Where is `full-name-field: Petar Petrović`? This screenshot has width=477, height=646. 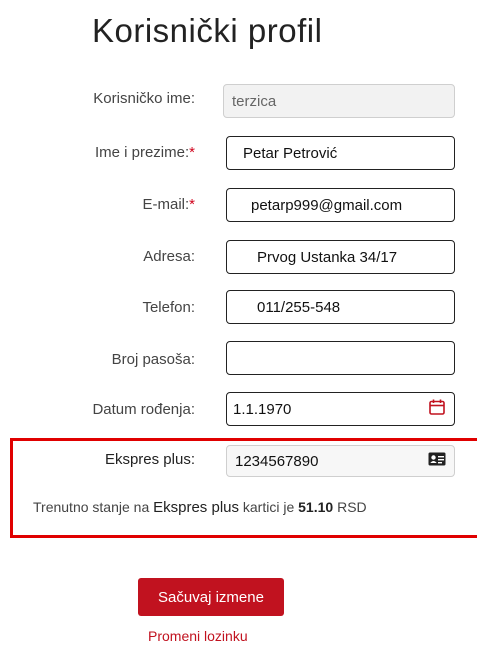
full-name-field: Petar Petrović is located at coordinates (340, 153).